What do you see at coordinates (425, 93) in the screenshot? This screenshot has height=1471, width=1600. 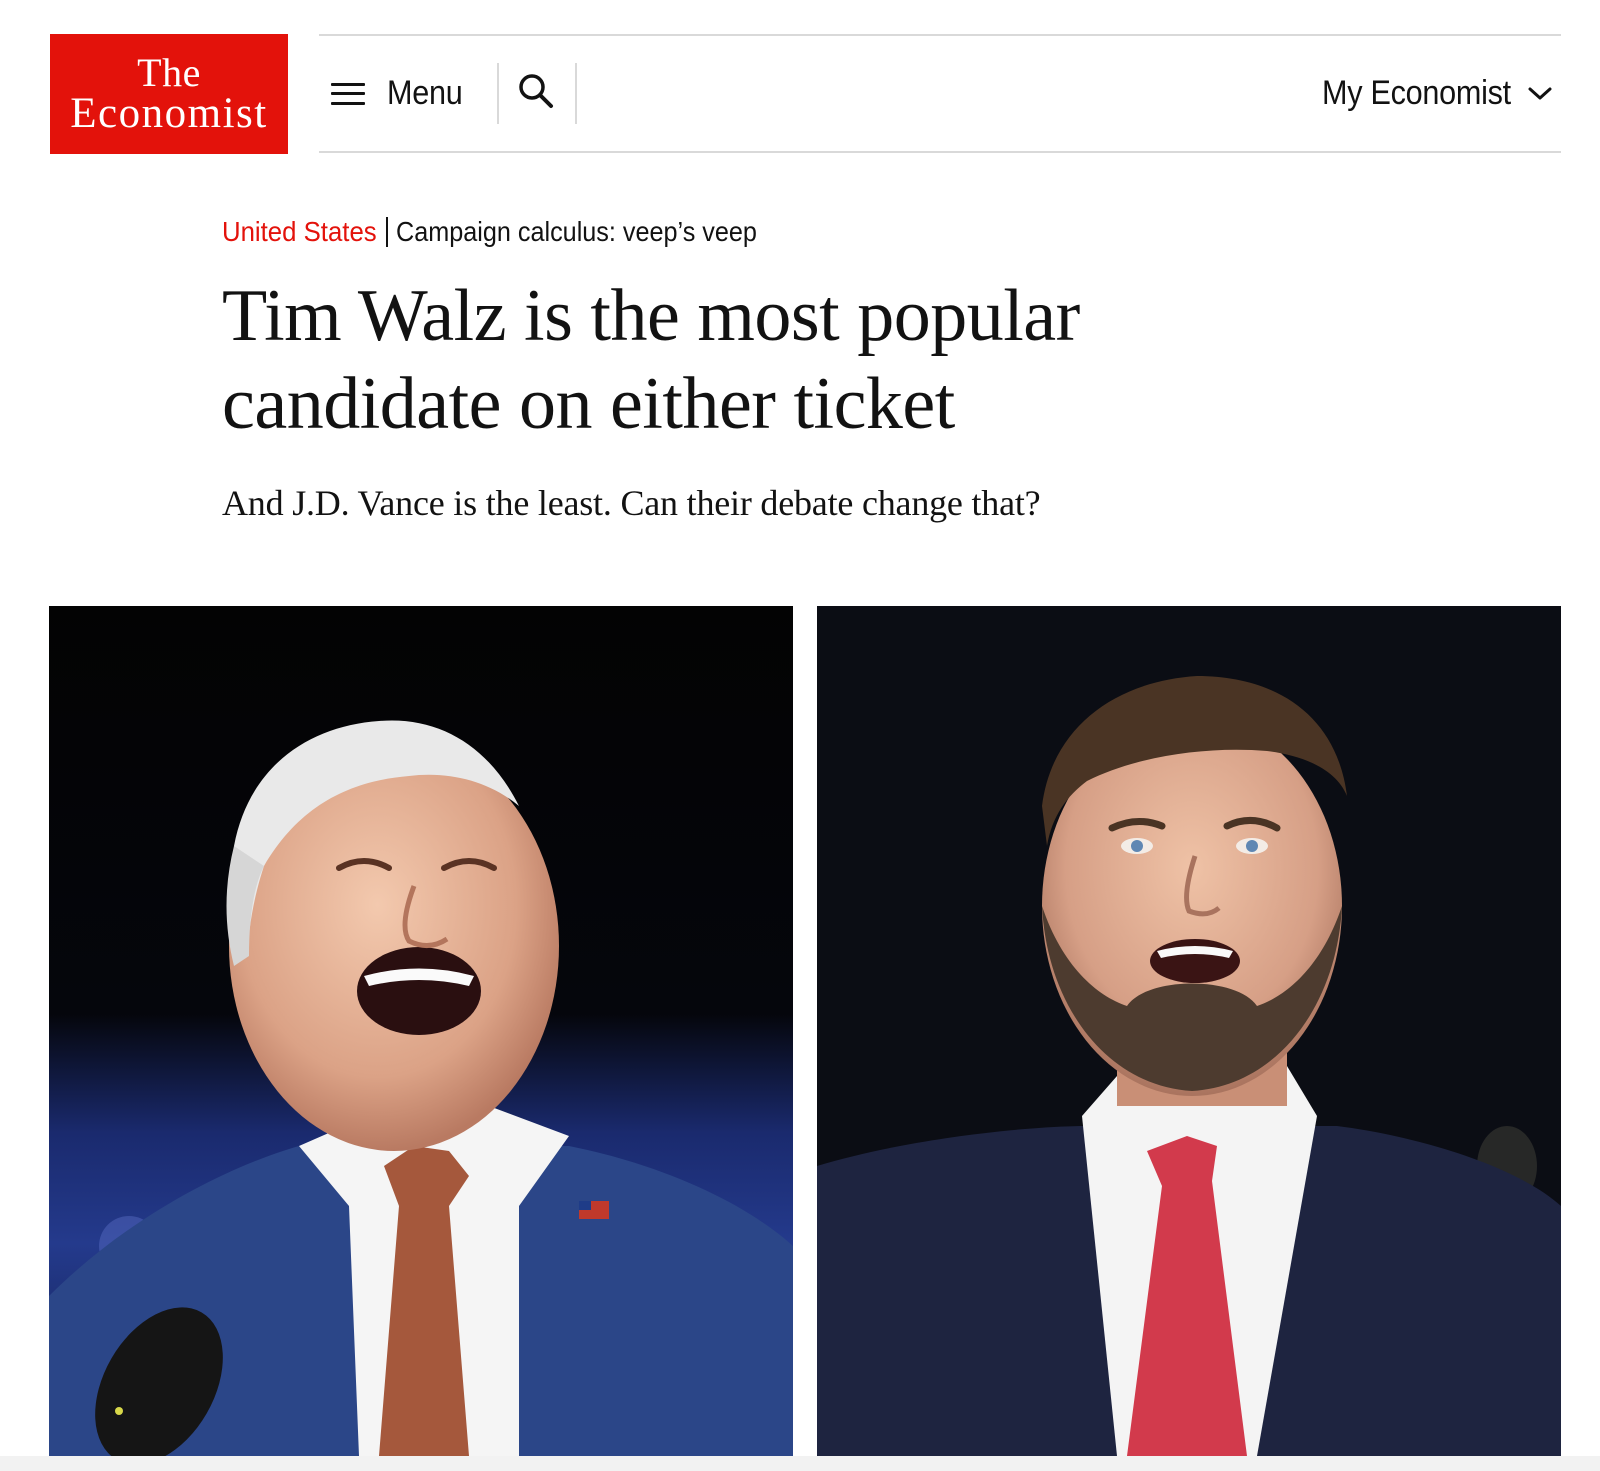 I see `menu-label: Menu` at bounding box center [425, 93].